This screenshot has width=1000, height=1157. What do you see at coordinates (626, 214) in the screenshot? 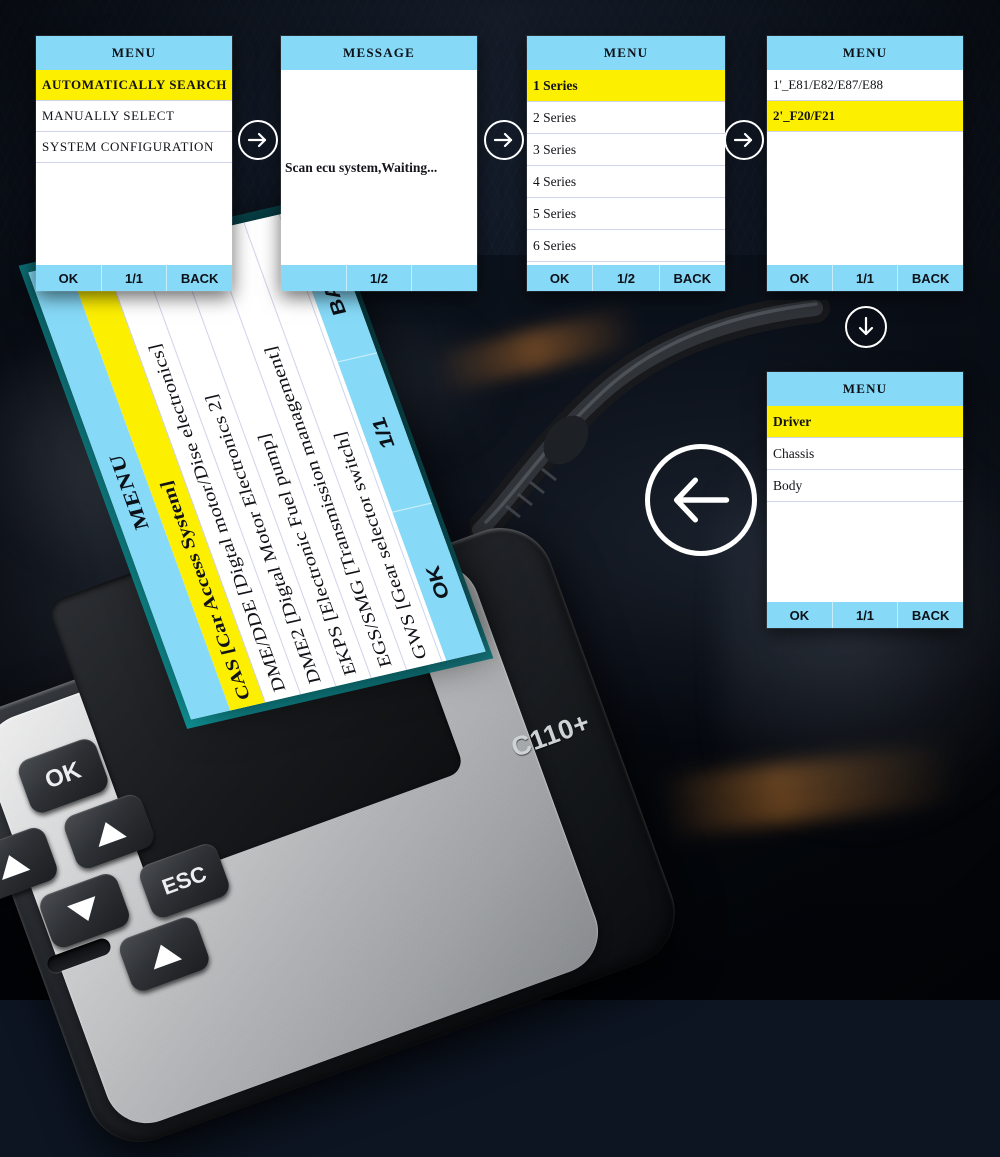
I see `list-item: 5 Series` at bounding box center [626, 214].